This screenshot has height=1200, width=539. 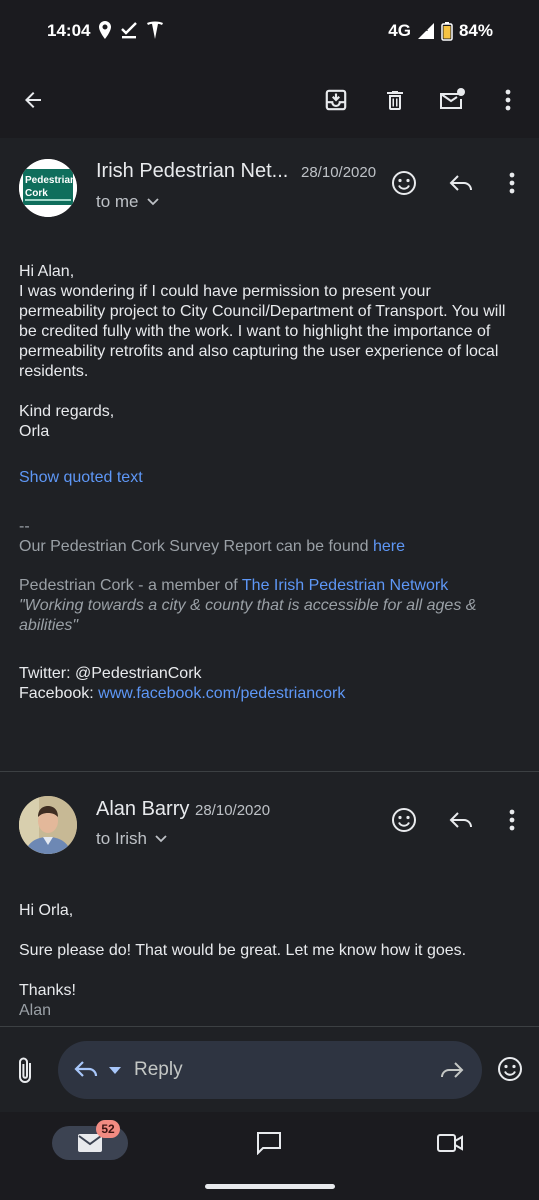 What do you see at coordinates (269, 100) in the screenshot?
I see `top-app-bar` at bounding box center [269, 100].